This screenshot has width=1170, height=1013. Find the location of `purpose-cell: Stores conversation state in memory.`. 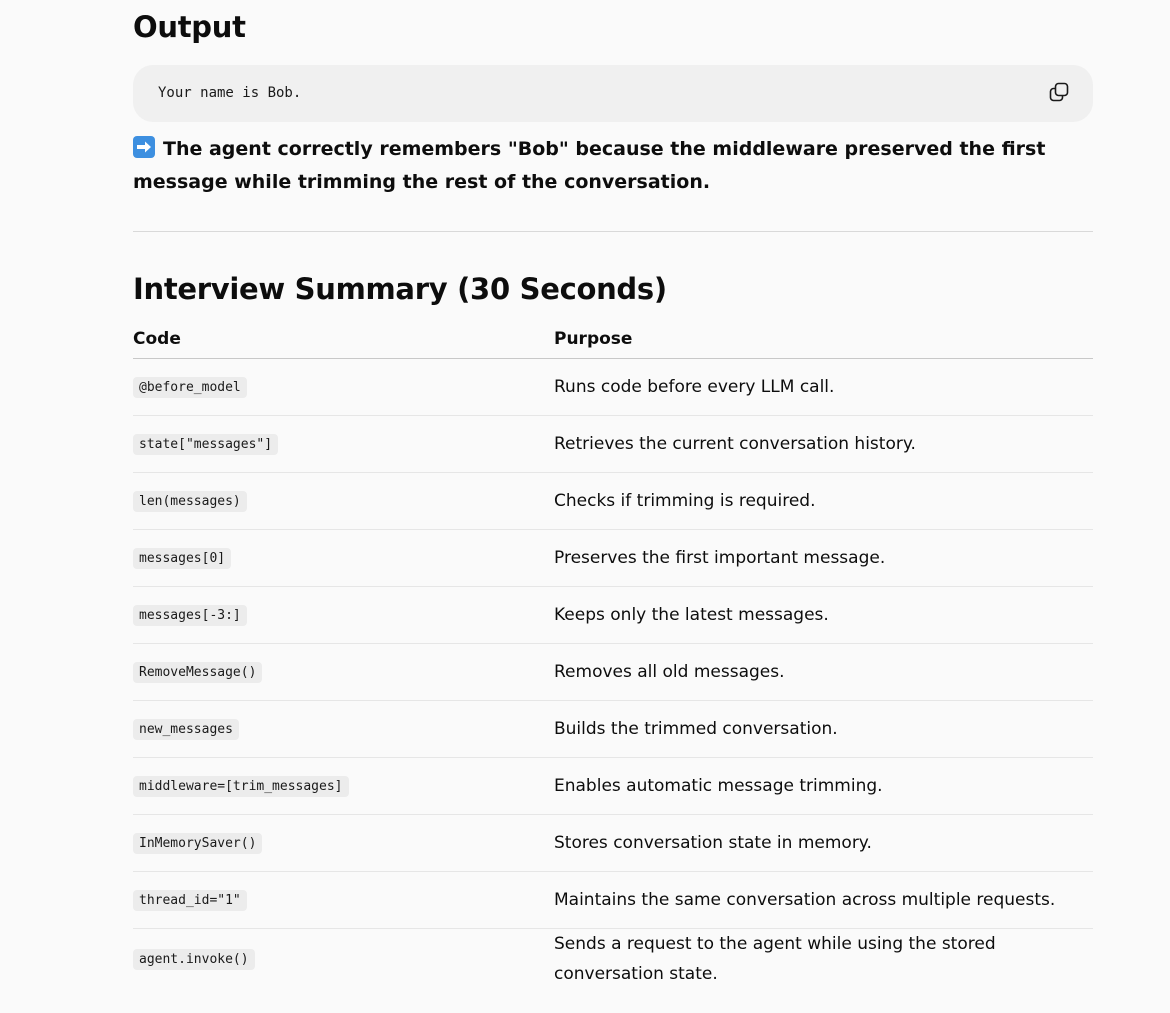

purpose-cell: Stores conversation state in memory. is located at coordinates (823, 843).